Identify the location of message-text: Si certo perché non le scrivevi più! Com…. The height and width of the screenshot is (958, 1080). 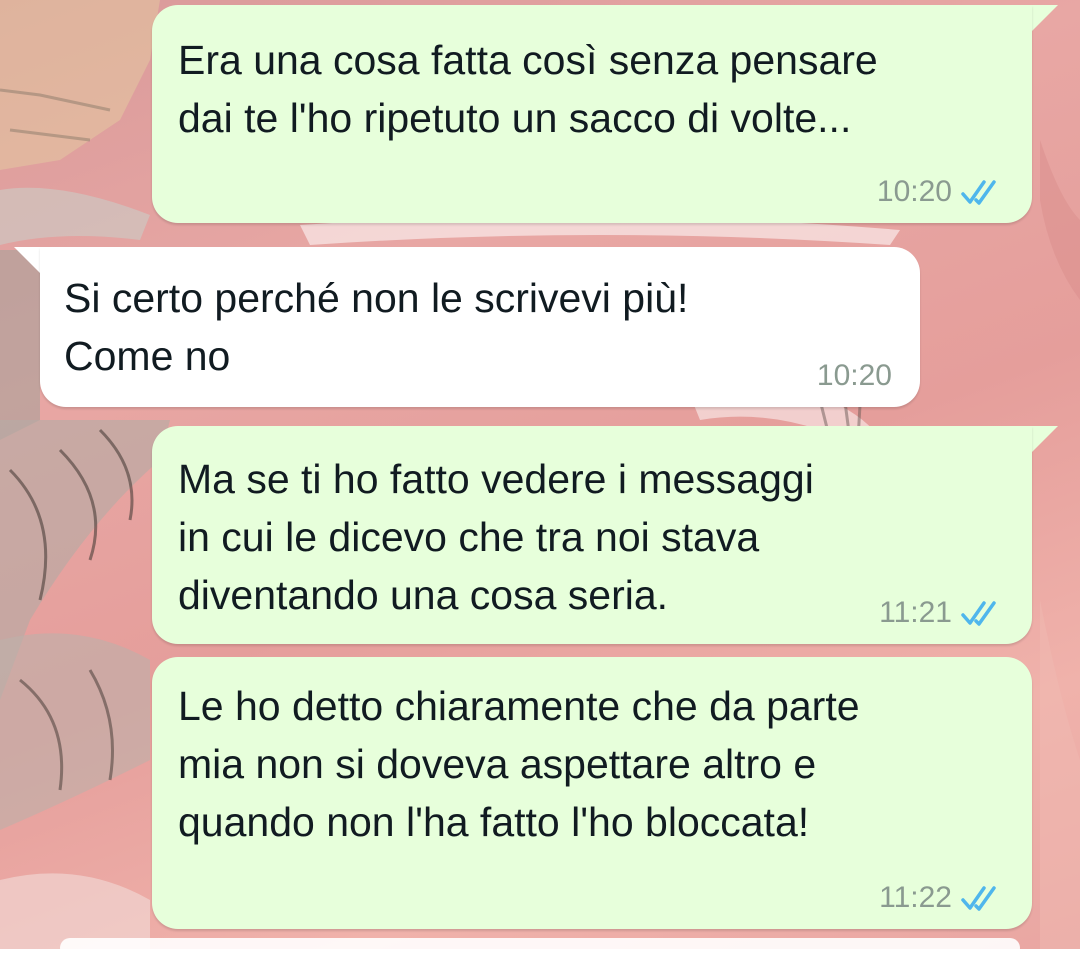
(376, 327).